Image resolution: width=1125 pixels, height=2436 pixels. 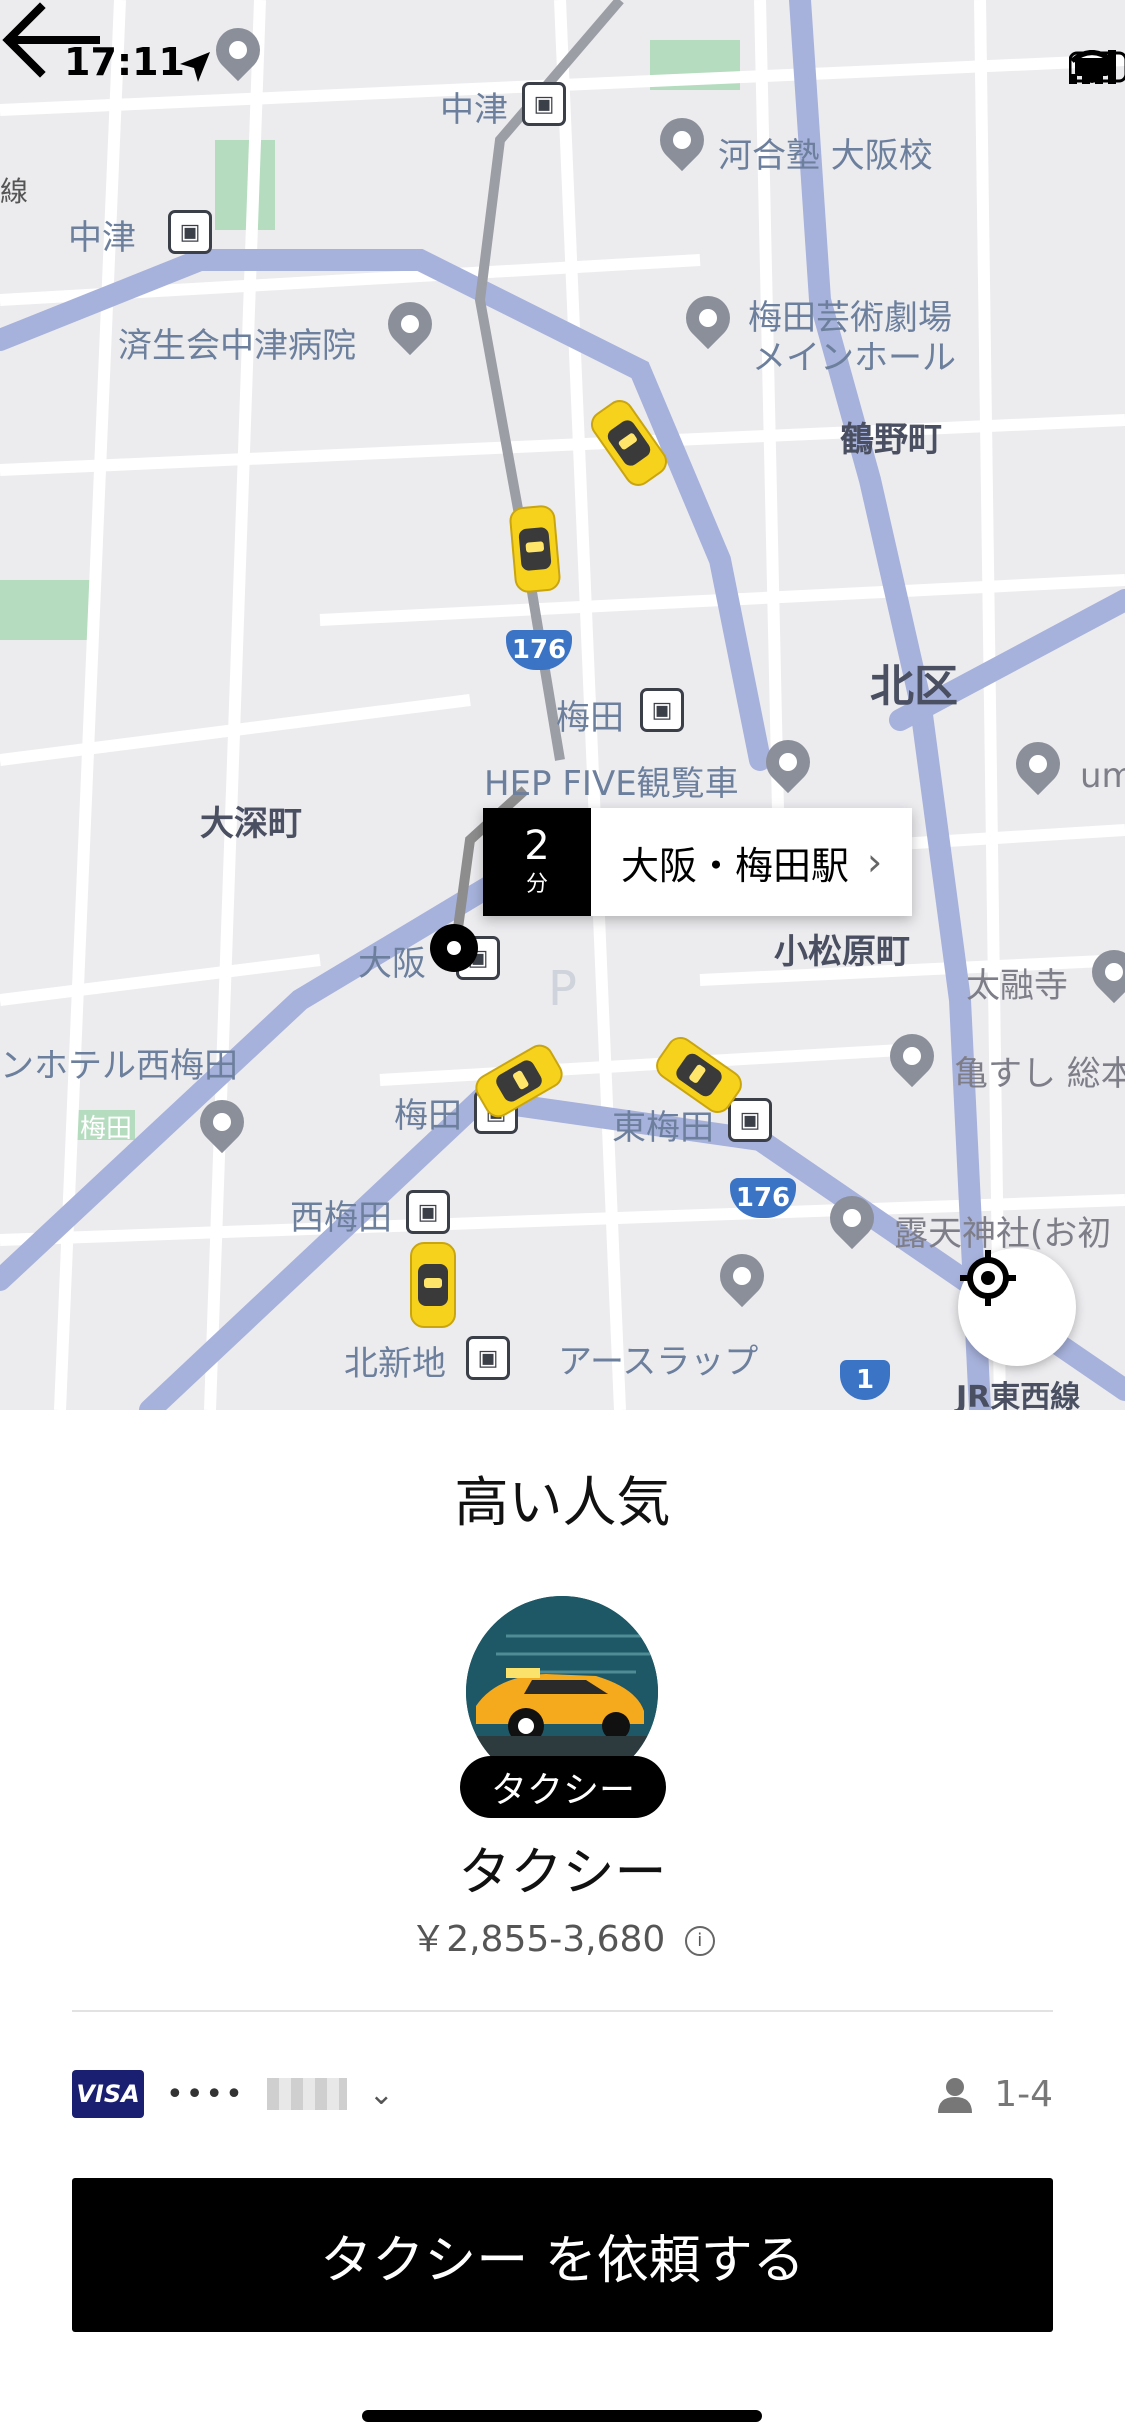 I want to click on crosshair-icon, so click(x=988, y=1278).